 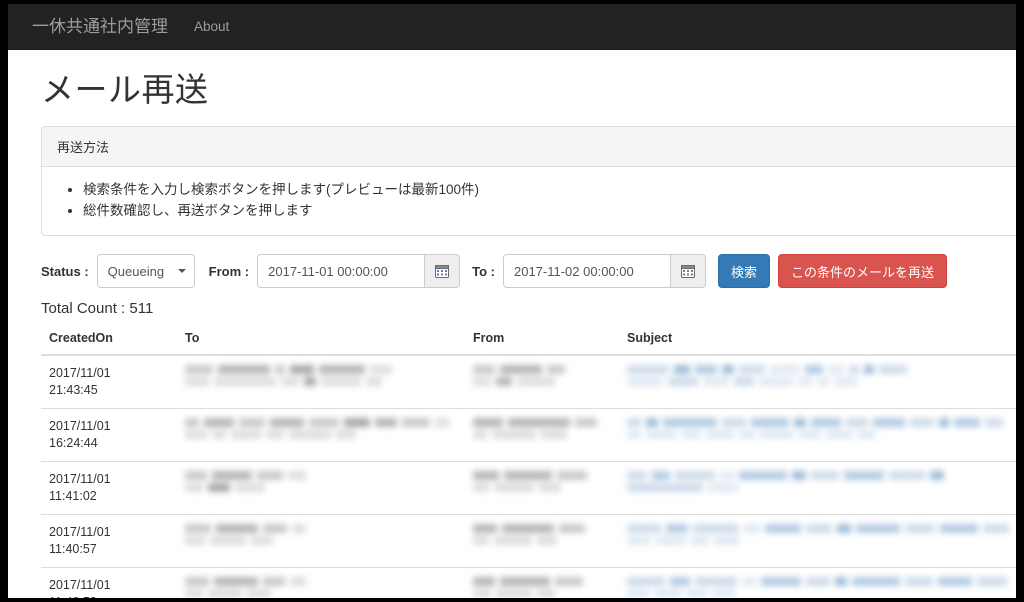 I want to click on to-calendar-button, so click(x=687, y=271).